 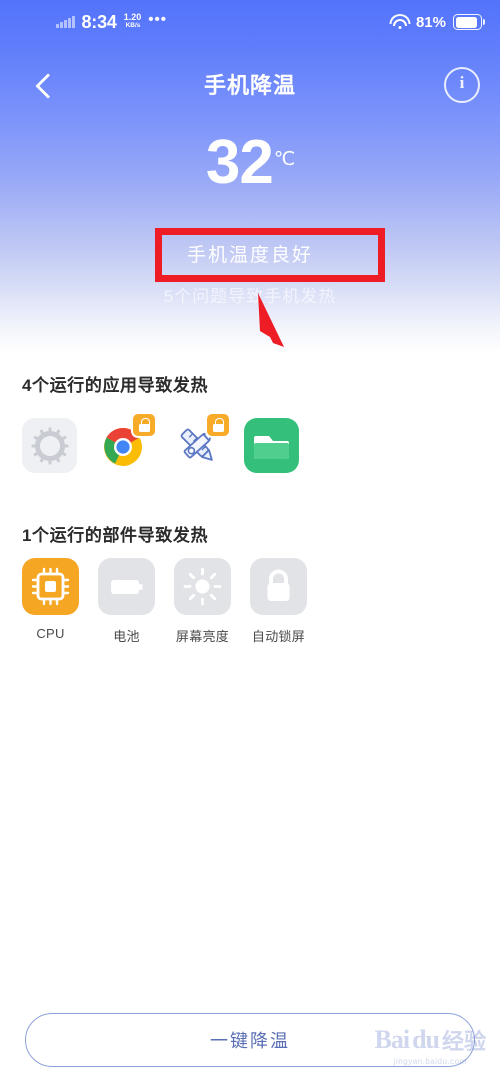 I want to click on part-item-auto-lock: 自动锁屏, so click(x=278, y=601).